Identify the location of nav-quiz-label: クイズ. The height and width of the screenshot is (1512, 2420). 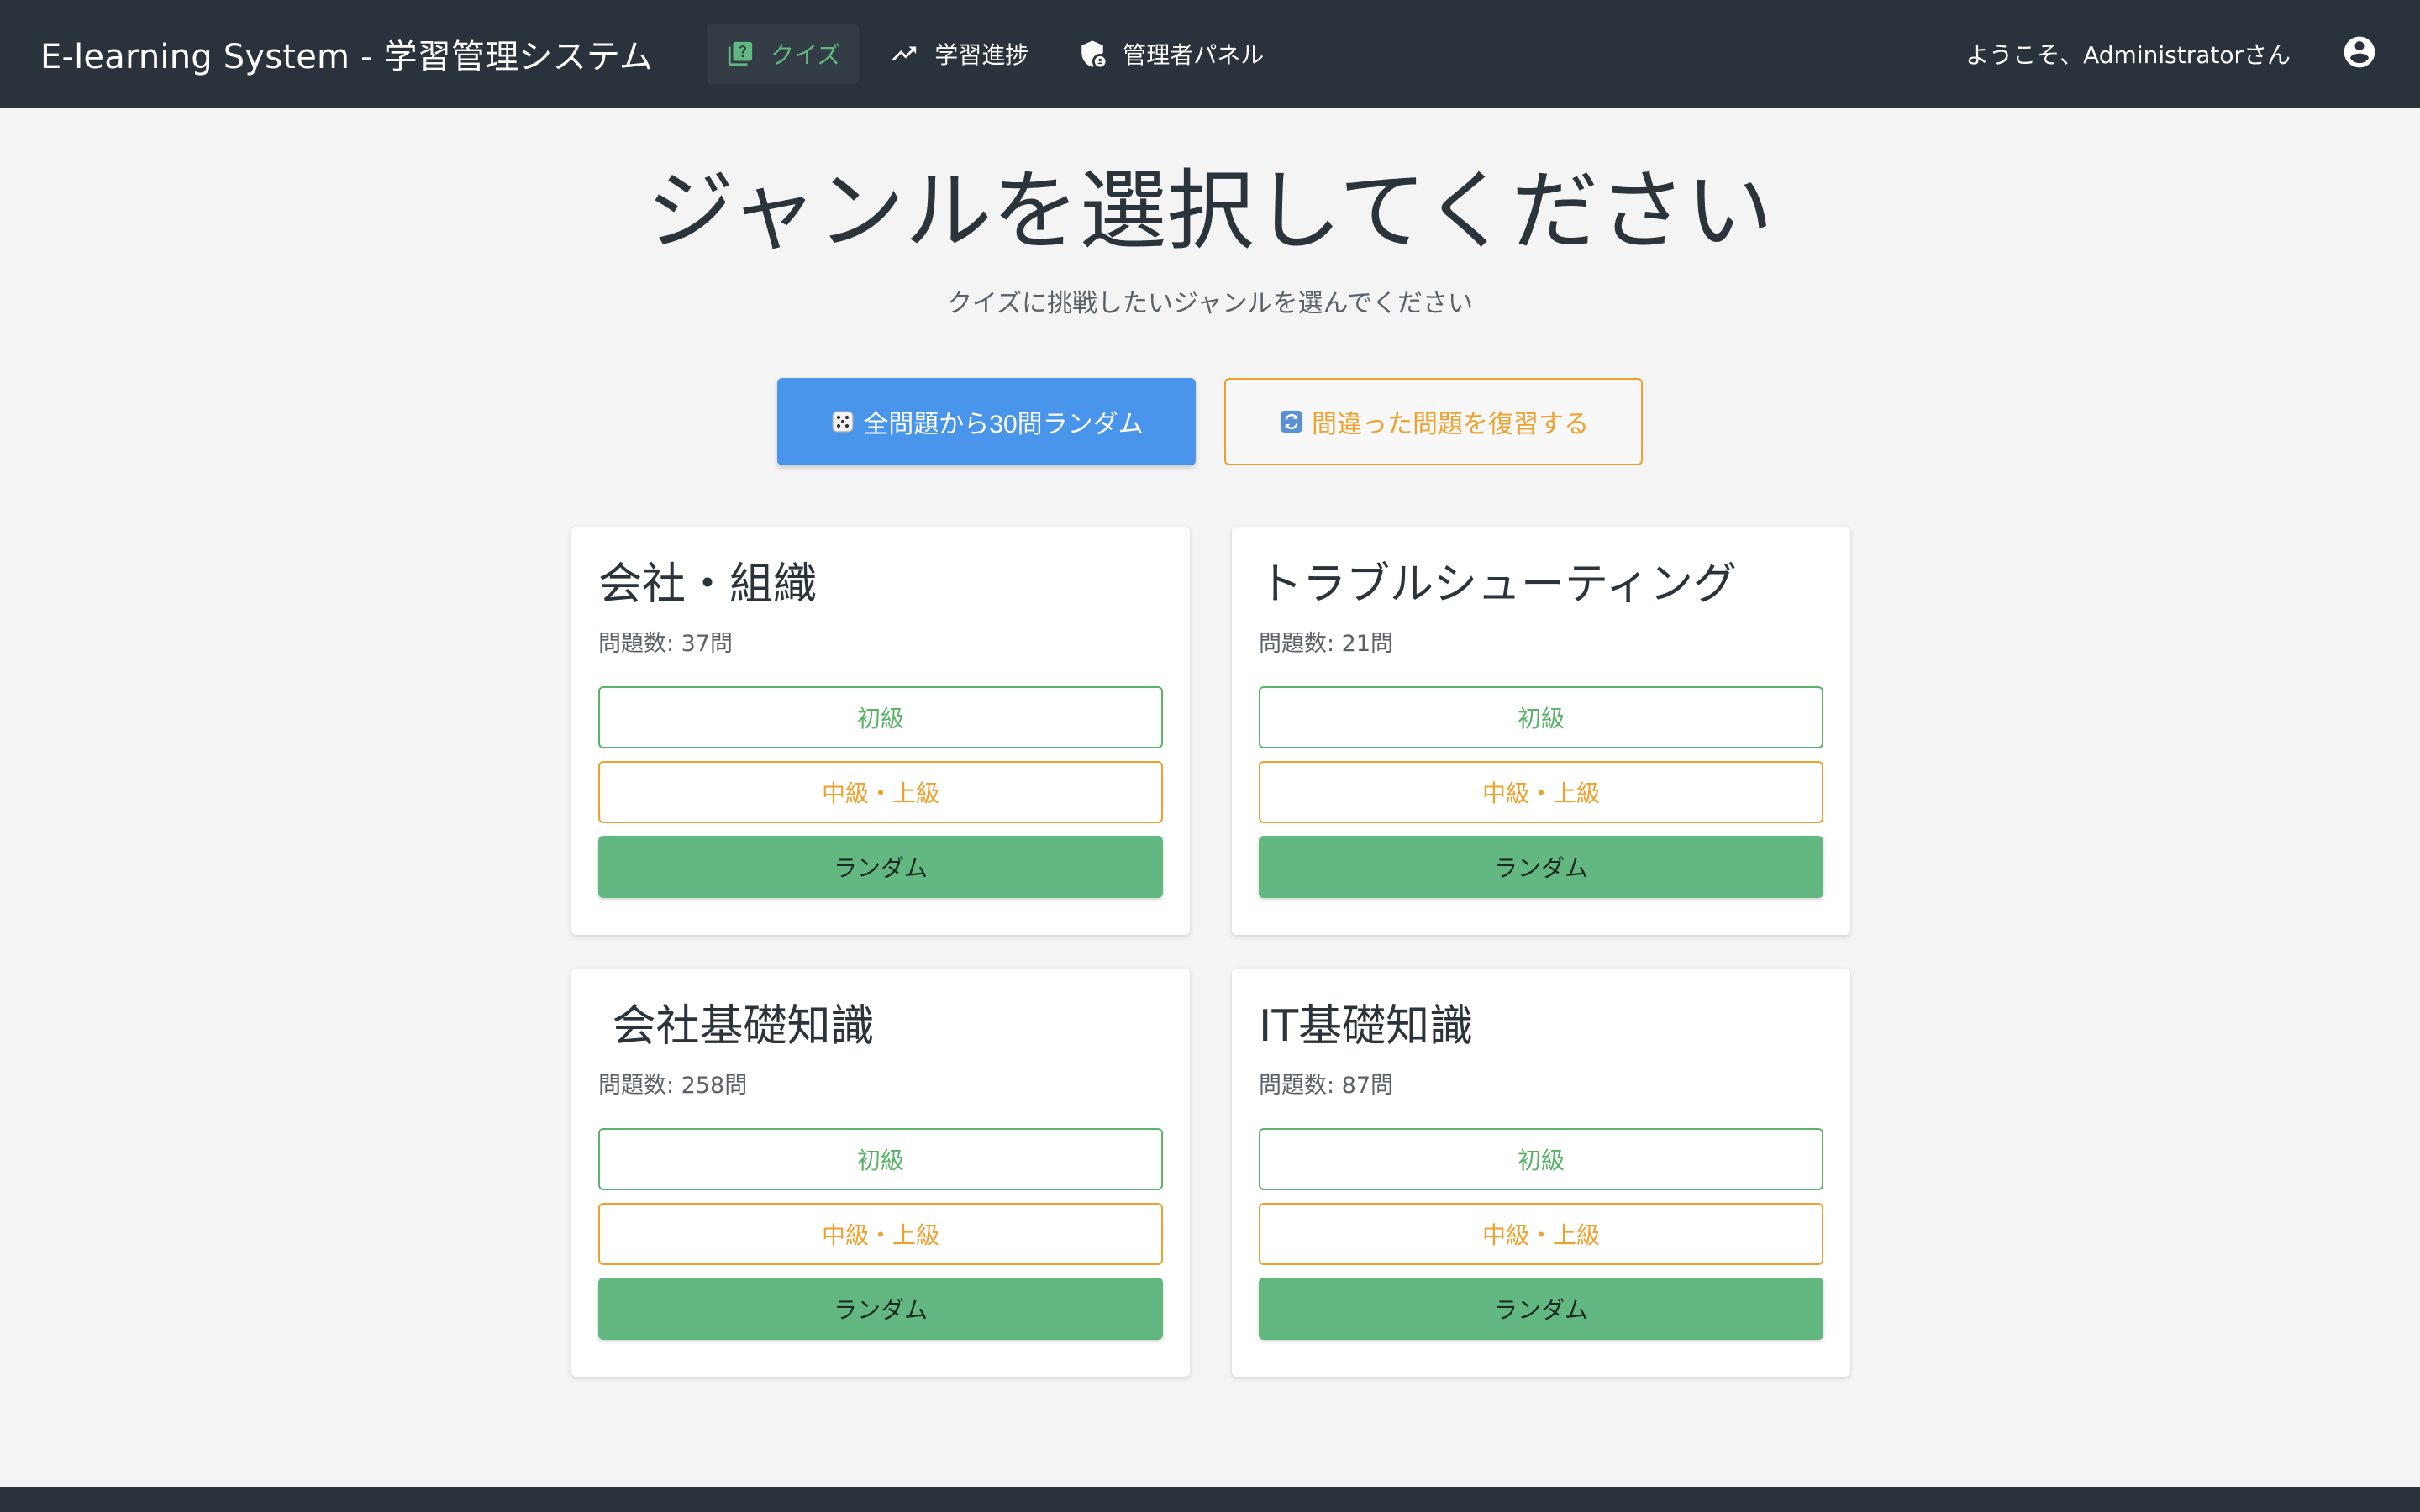
(806, 55).